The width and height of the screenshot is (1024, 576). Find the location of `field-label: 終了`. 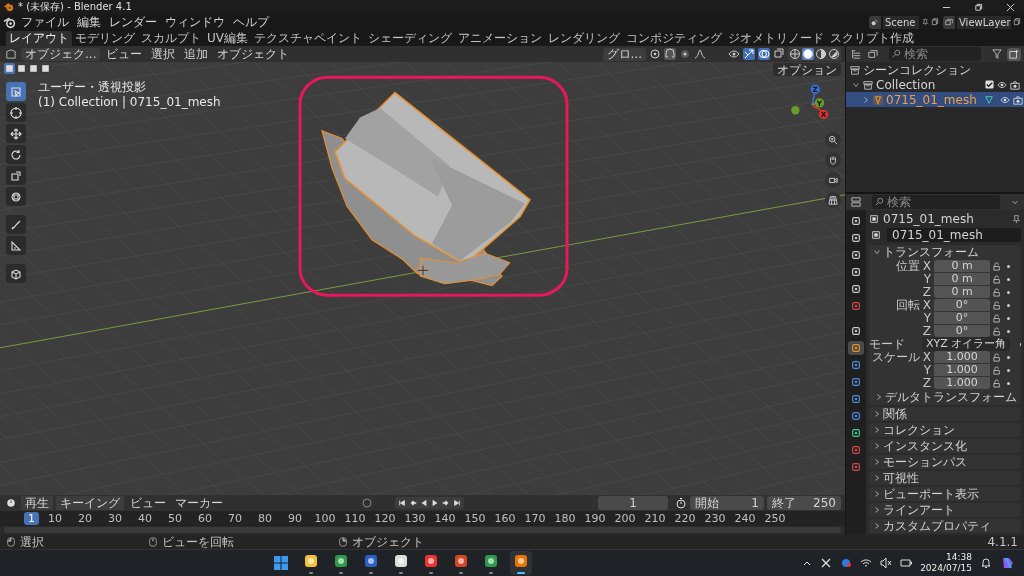

field-label: 終了 is located at coordinates (784, 503).